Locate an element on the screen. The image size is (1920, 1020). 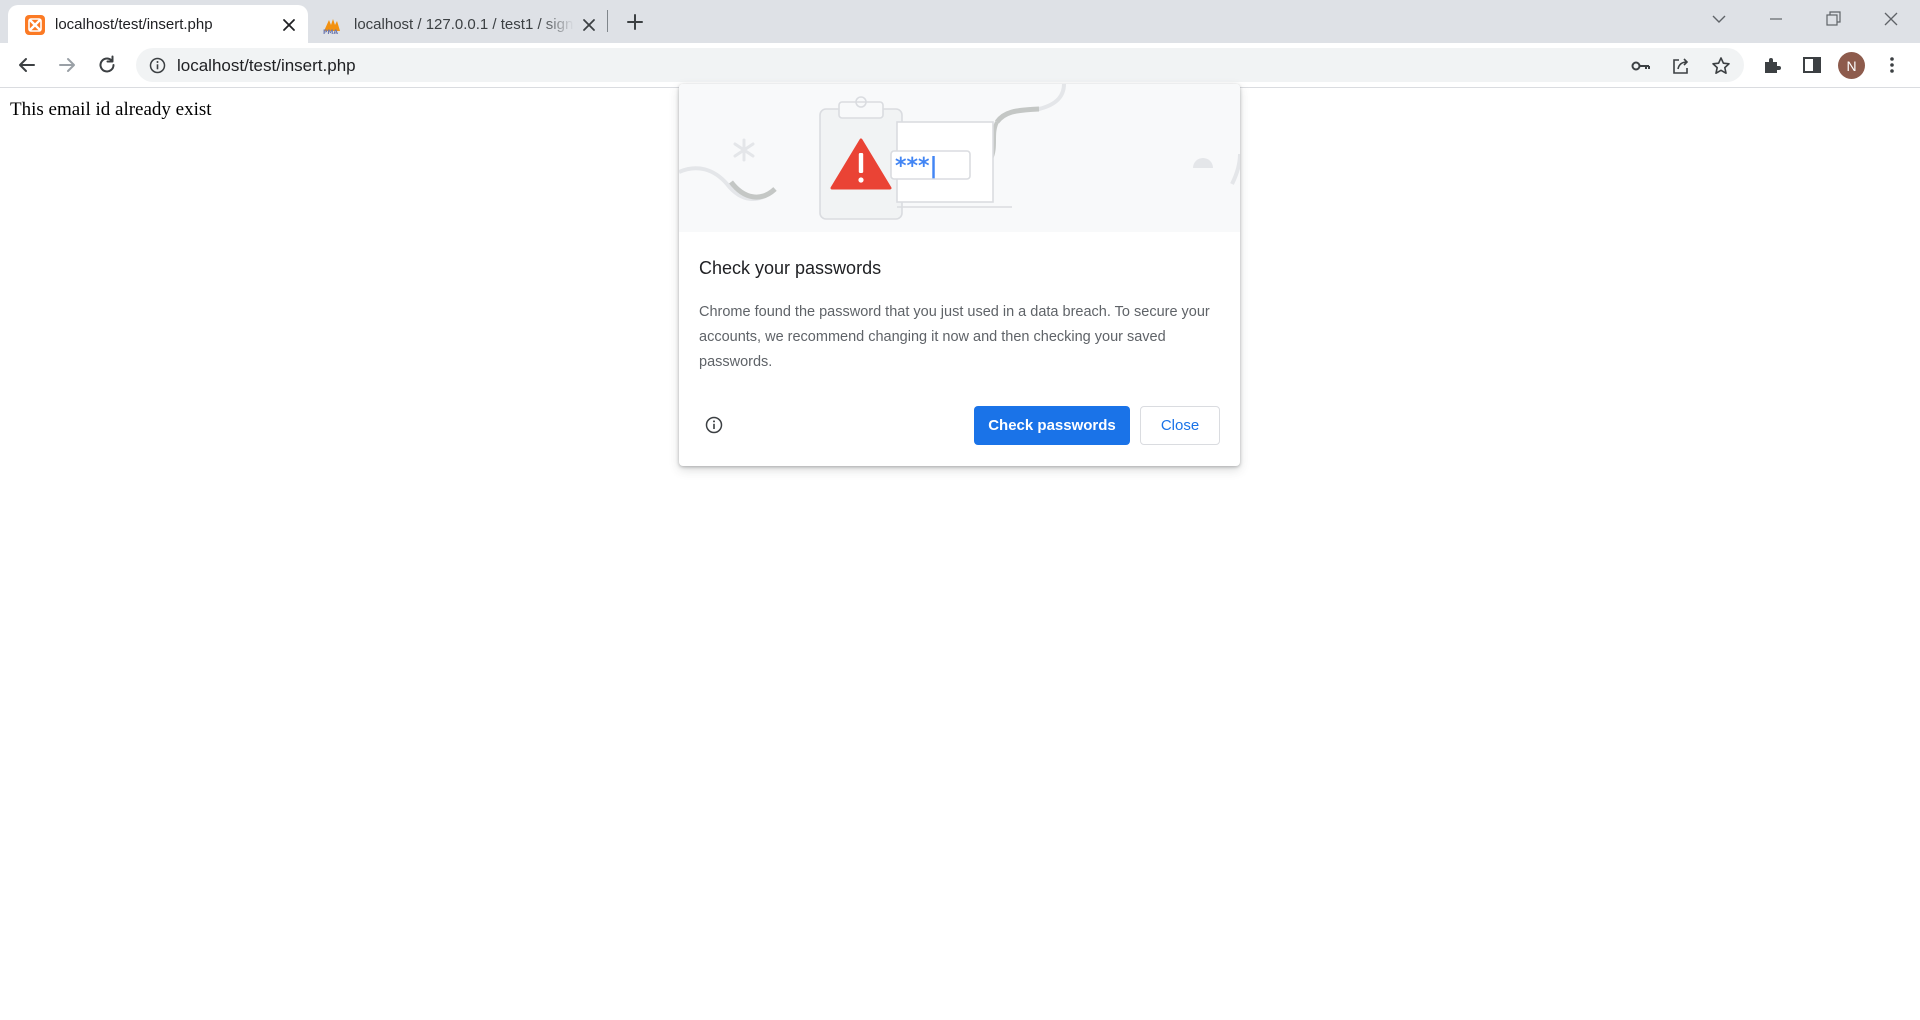
back-button is located at coordinates (27, 65).